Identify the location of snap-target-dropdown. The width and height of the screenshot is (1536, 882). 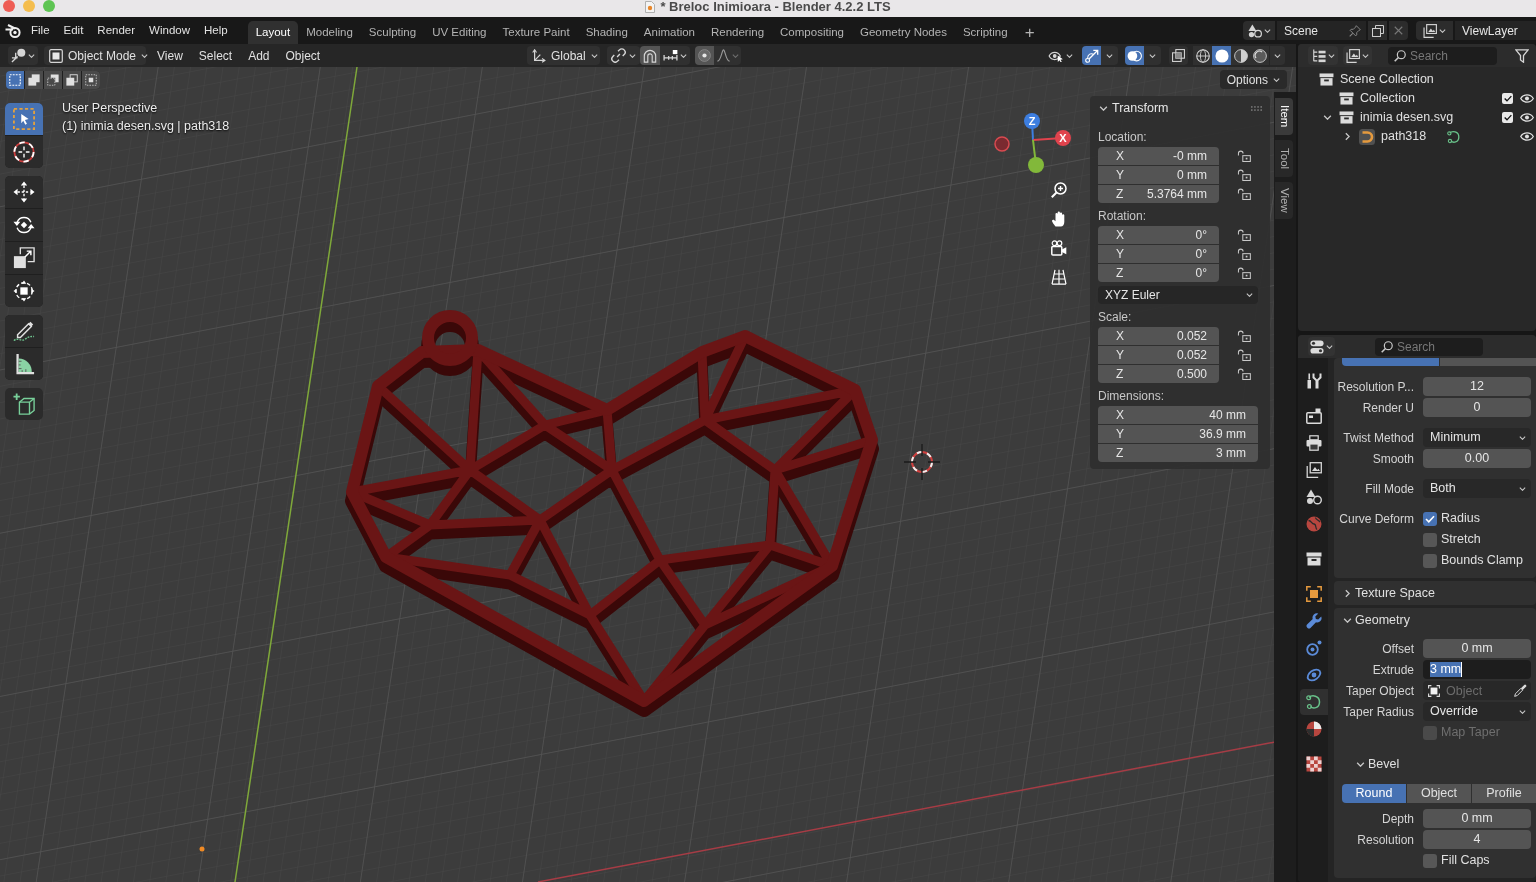
(675, 55).